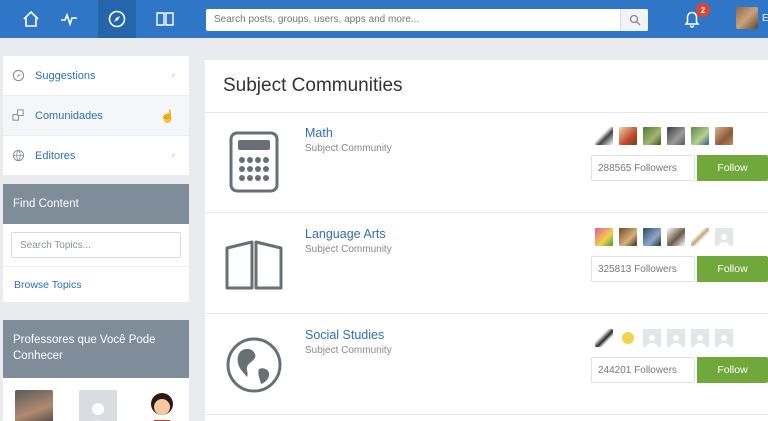  Describe the element at coordinates (345, 234) in the screenshot. I see `community-name: Language Arts` at that location.